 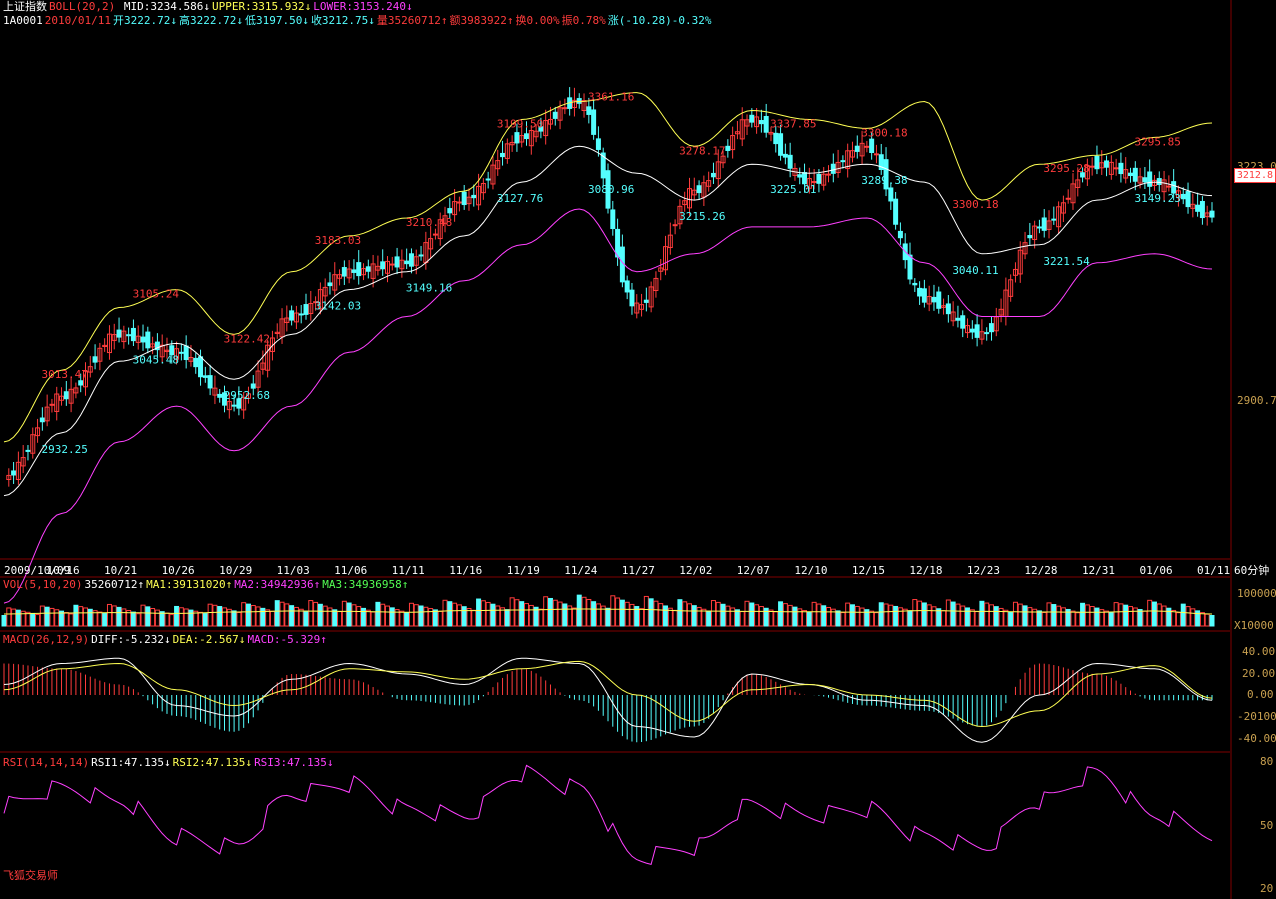 I want to click on low-annotation: 3215.26, so click(x=702, y=216).